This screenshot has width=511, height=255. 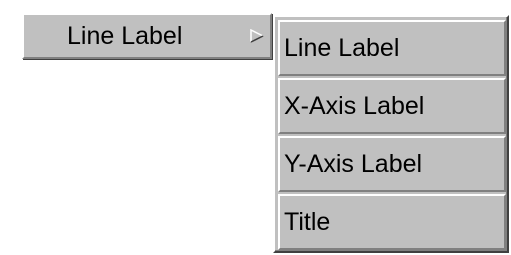 I want to click on submenu-item-label: Y-Axis Label, so click(x=353, y=164).